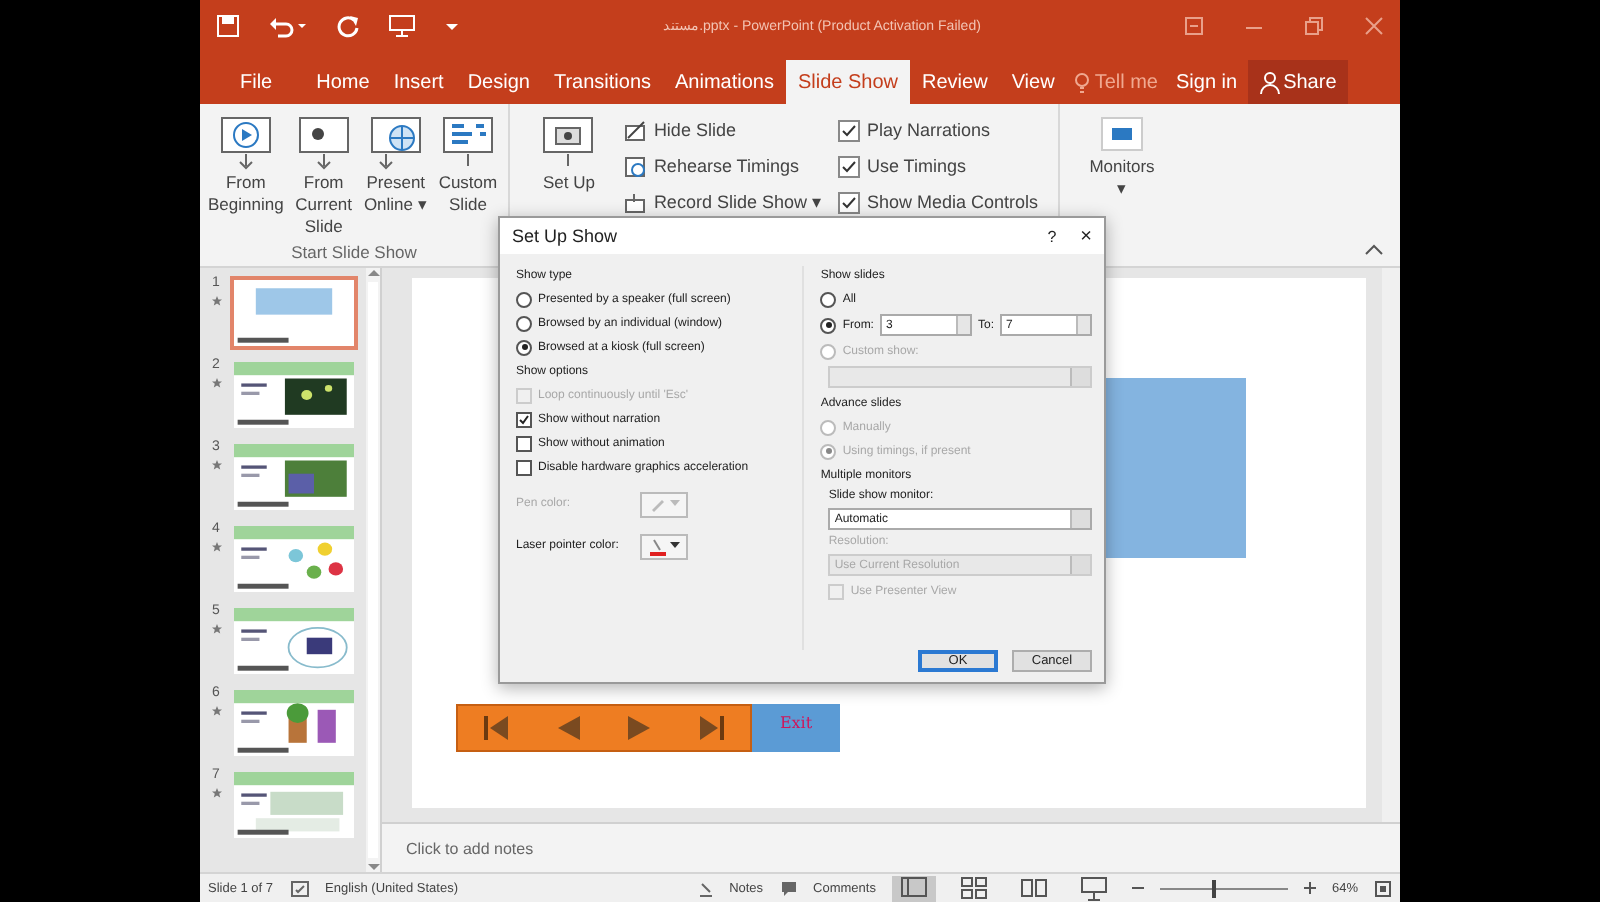 The width and height of the screenshot is (1600, 902). I want to click on current-slide-icon, so click(323, 142).